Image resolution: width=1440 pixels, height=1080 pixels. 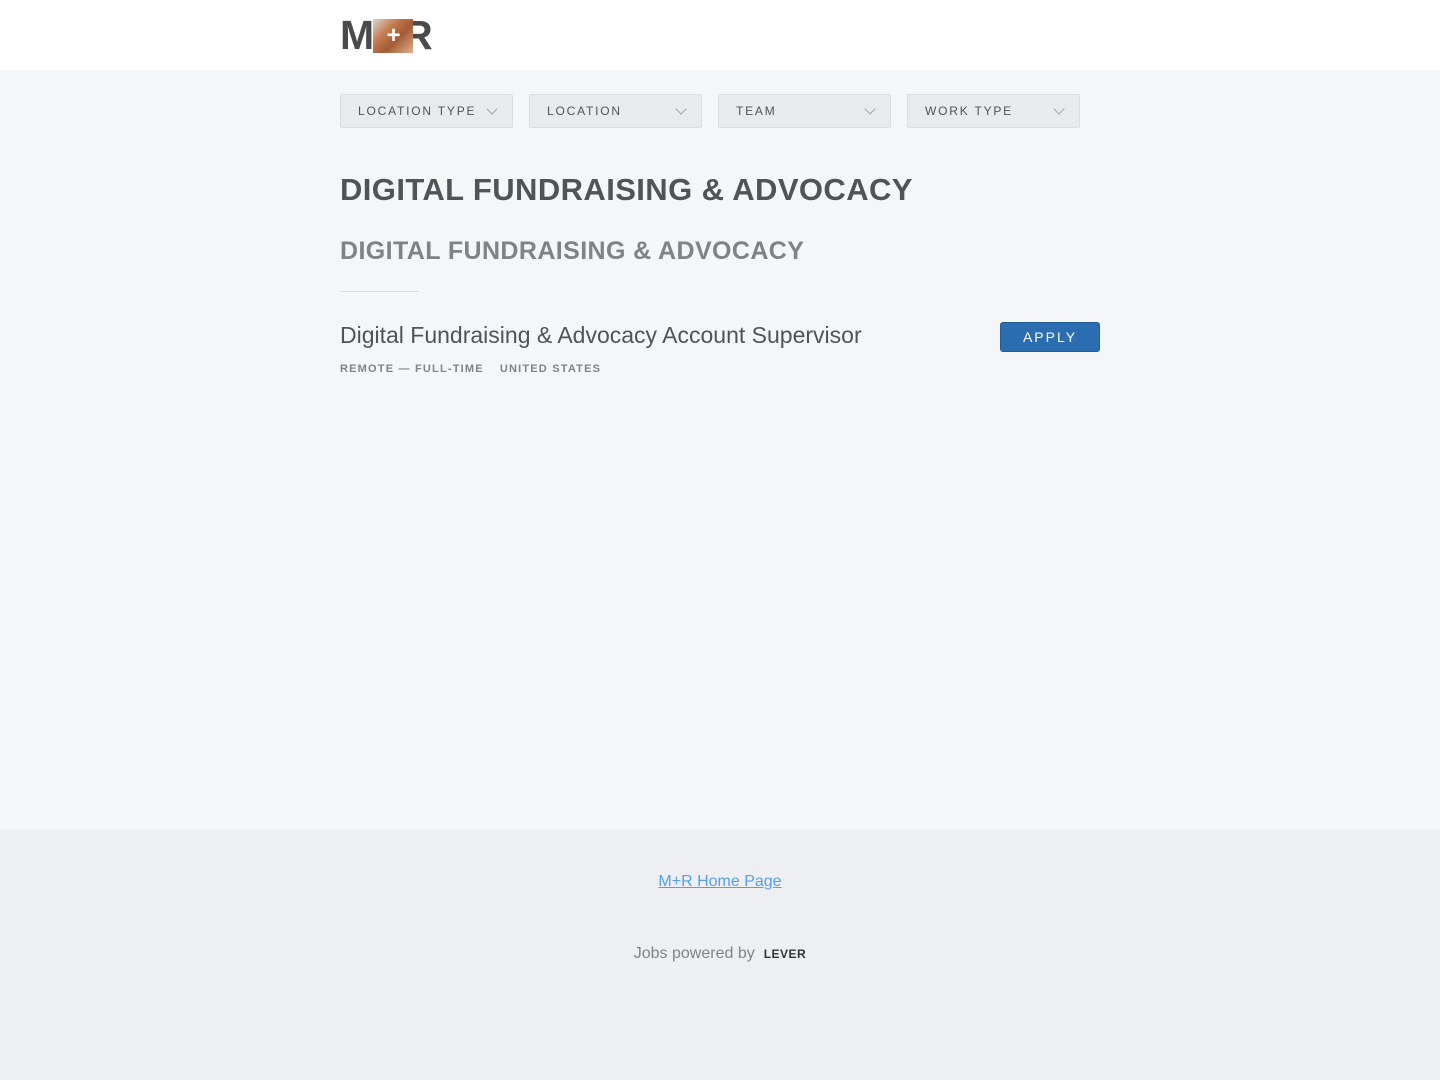 I want to click on logo-plus-icon: +, so click(x=393, y=36).